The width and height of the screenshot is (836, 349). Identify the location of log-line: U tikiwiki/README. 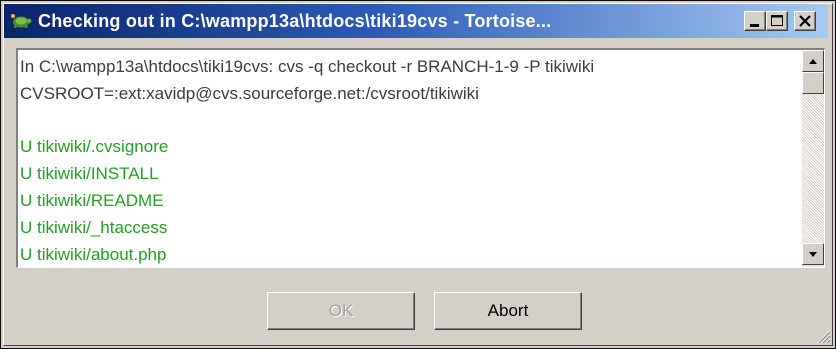
(92, 200).